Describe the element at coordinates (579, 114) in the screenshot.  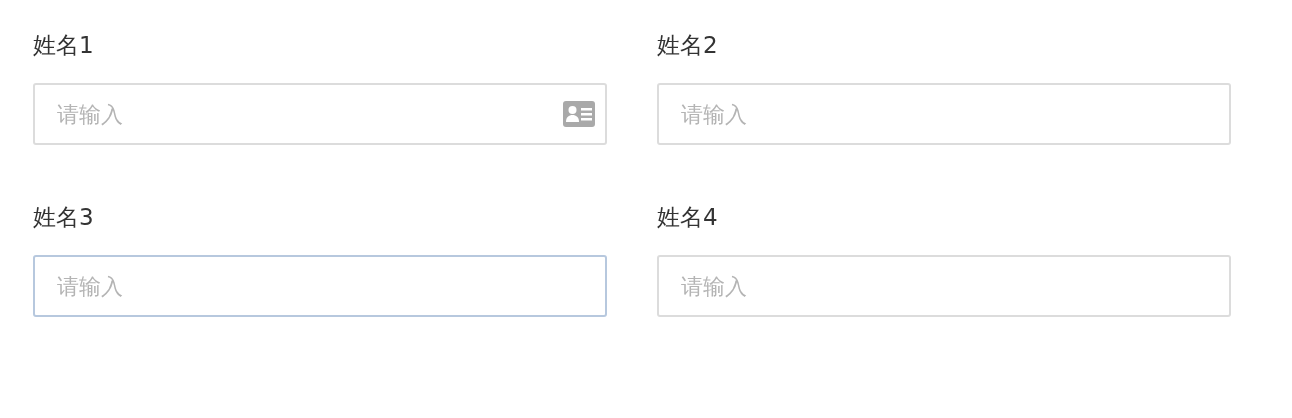
I see `id-card-icon` at that location.